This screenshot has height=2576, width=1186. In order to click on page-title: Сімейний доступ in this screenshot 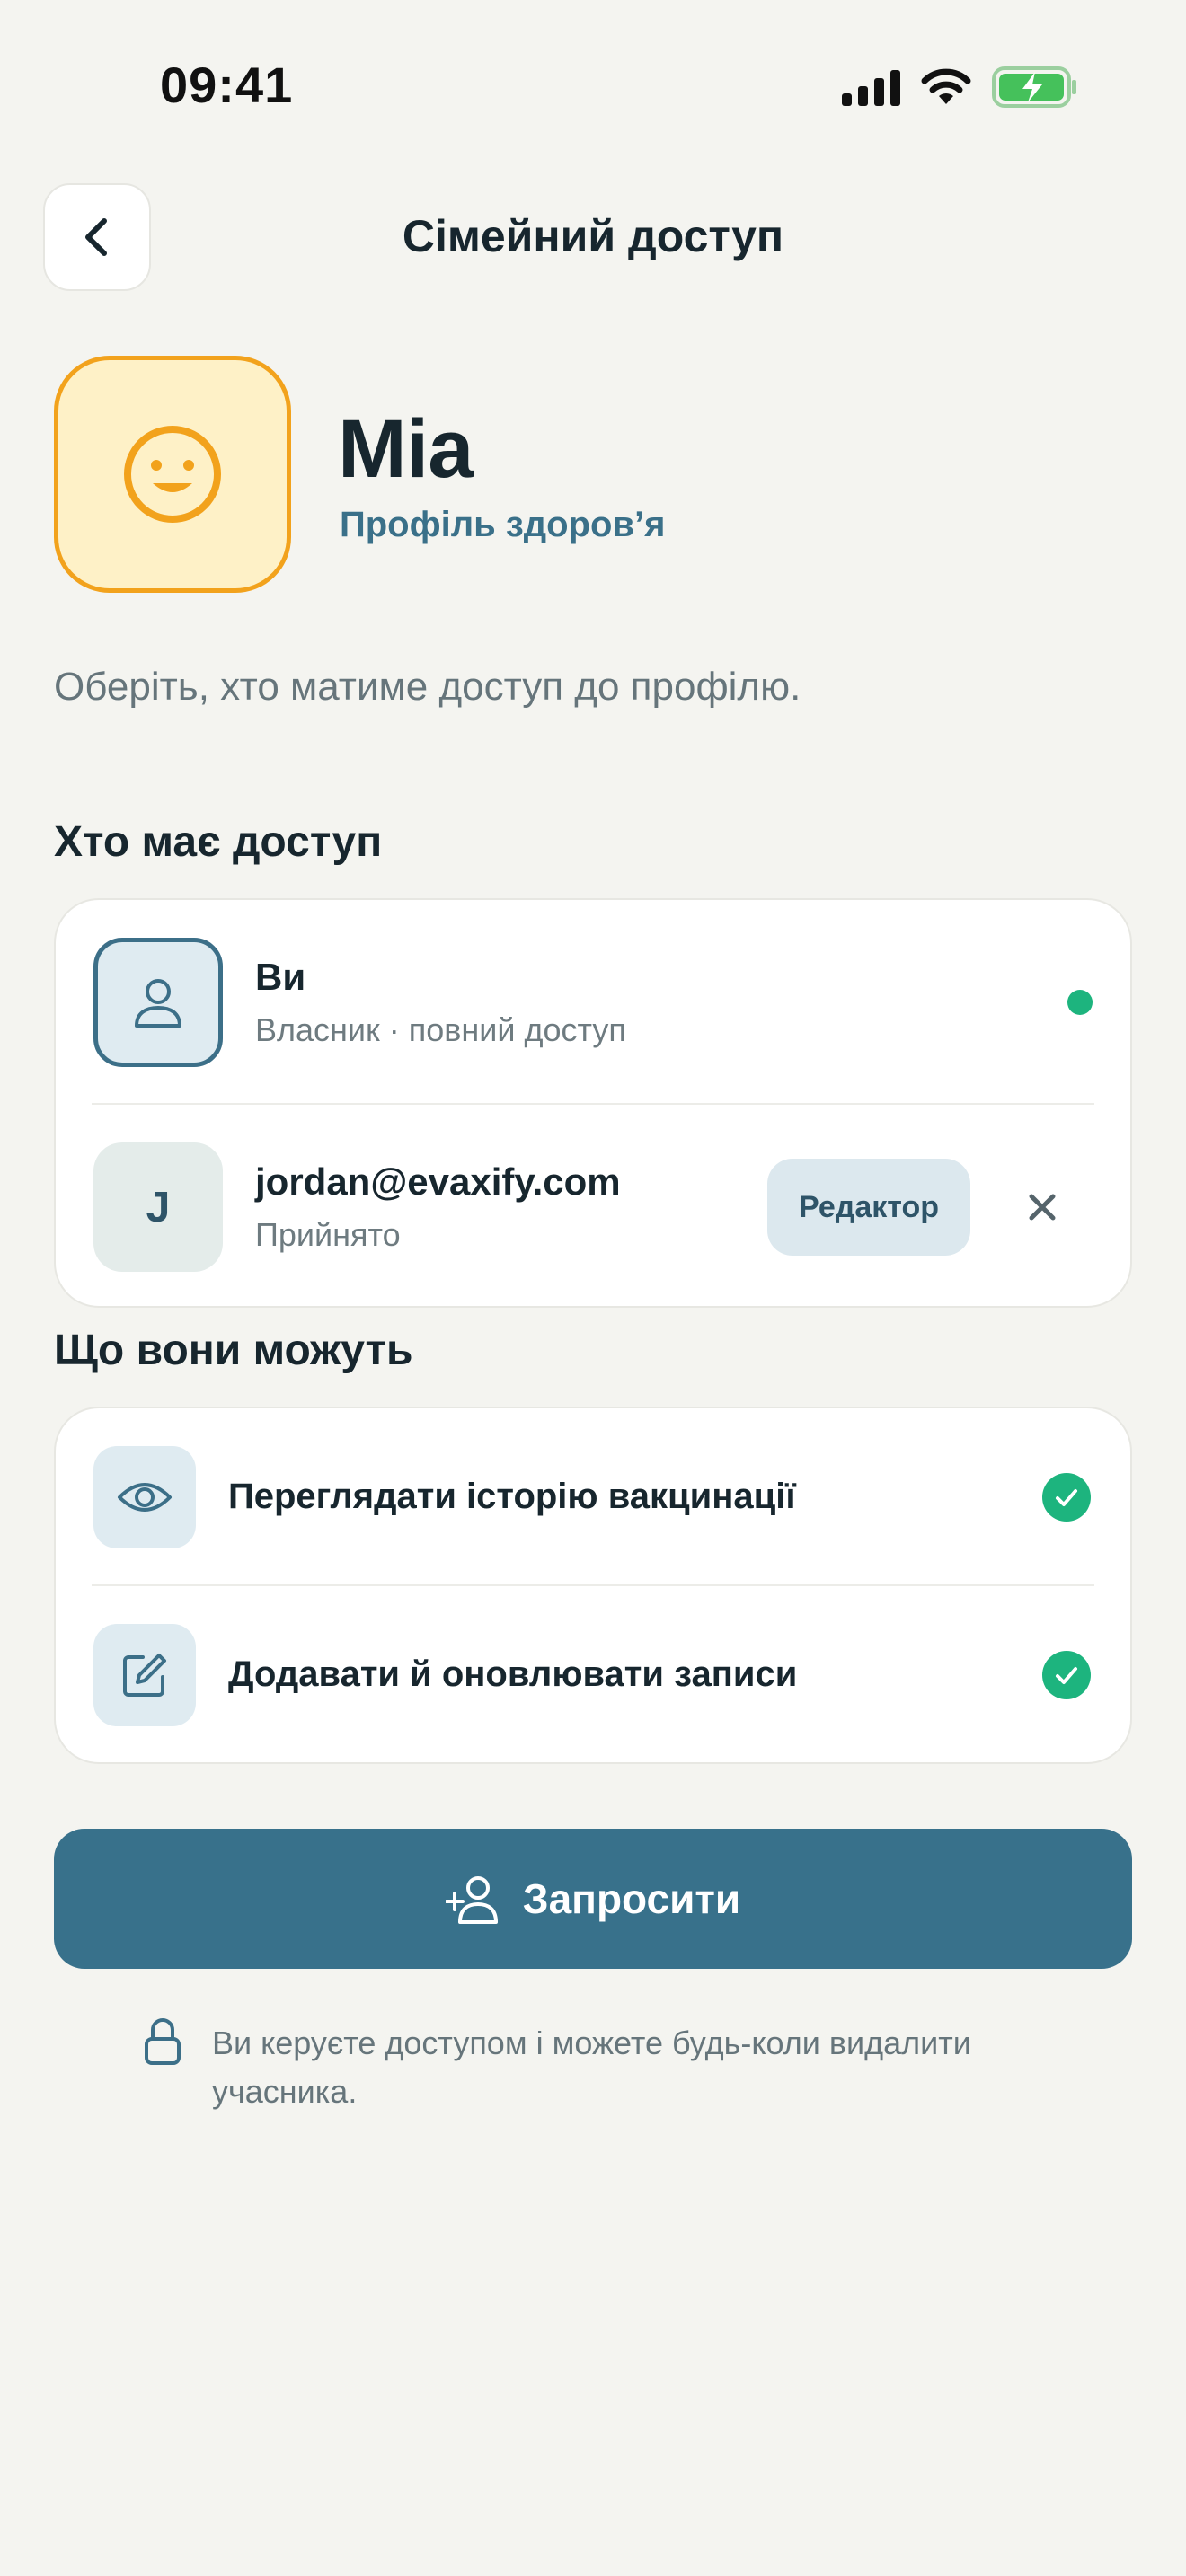, I will do `click(593, 236)`.